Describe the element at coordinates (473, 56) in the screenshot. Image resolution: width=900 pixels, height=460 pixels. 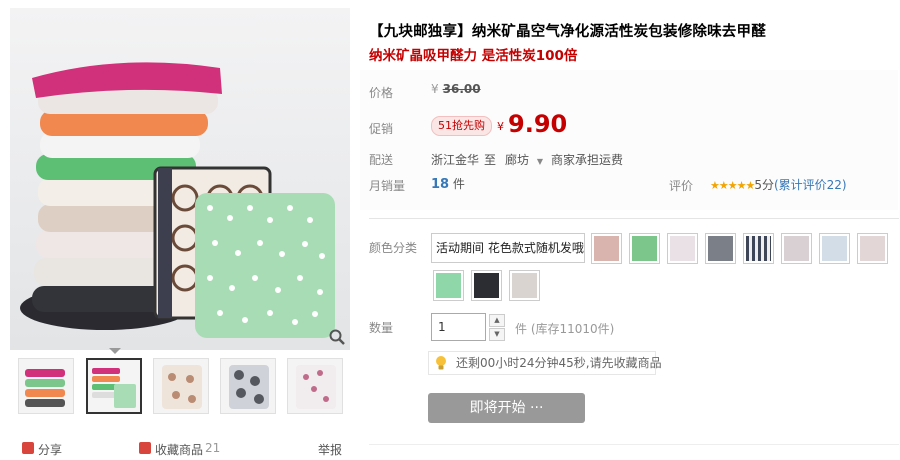
I see `product-subtitle: 纳米矿晶吸甲醛力 是活性炭100倍` at that location.